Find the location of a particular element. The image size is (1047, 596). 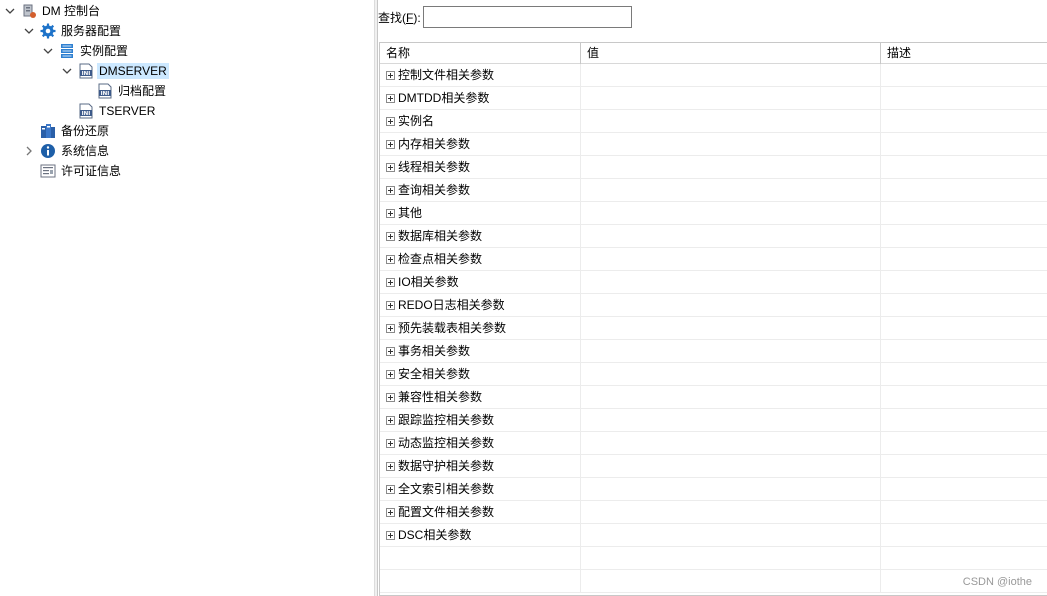

table-row: 事务相关参数 is located at coordinates (713, 351).